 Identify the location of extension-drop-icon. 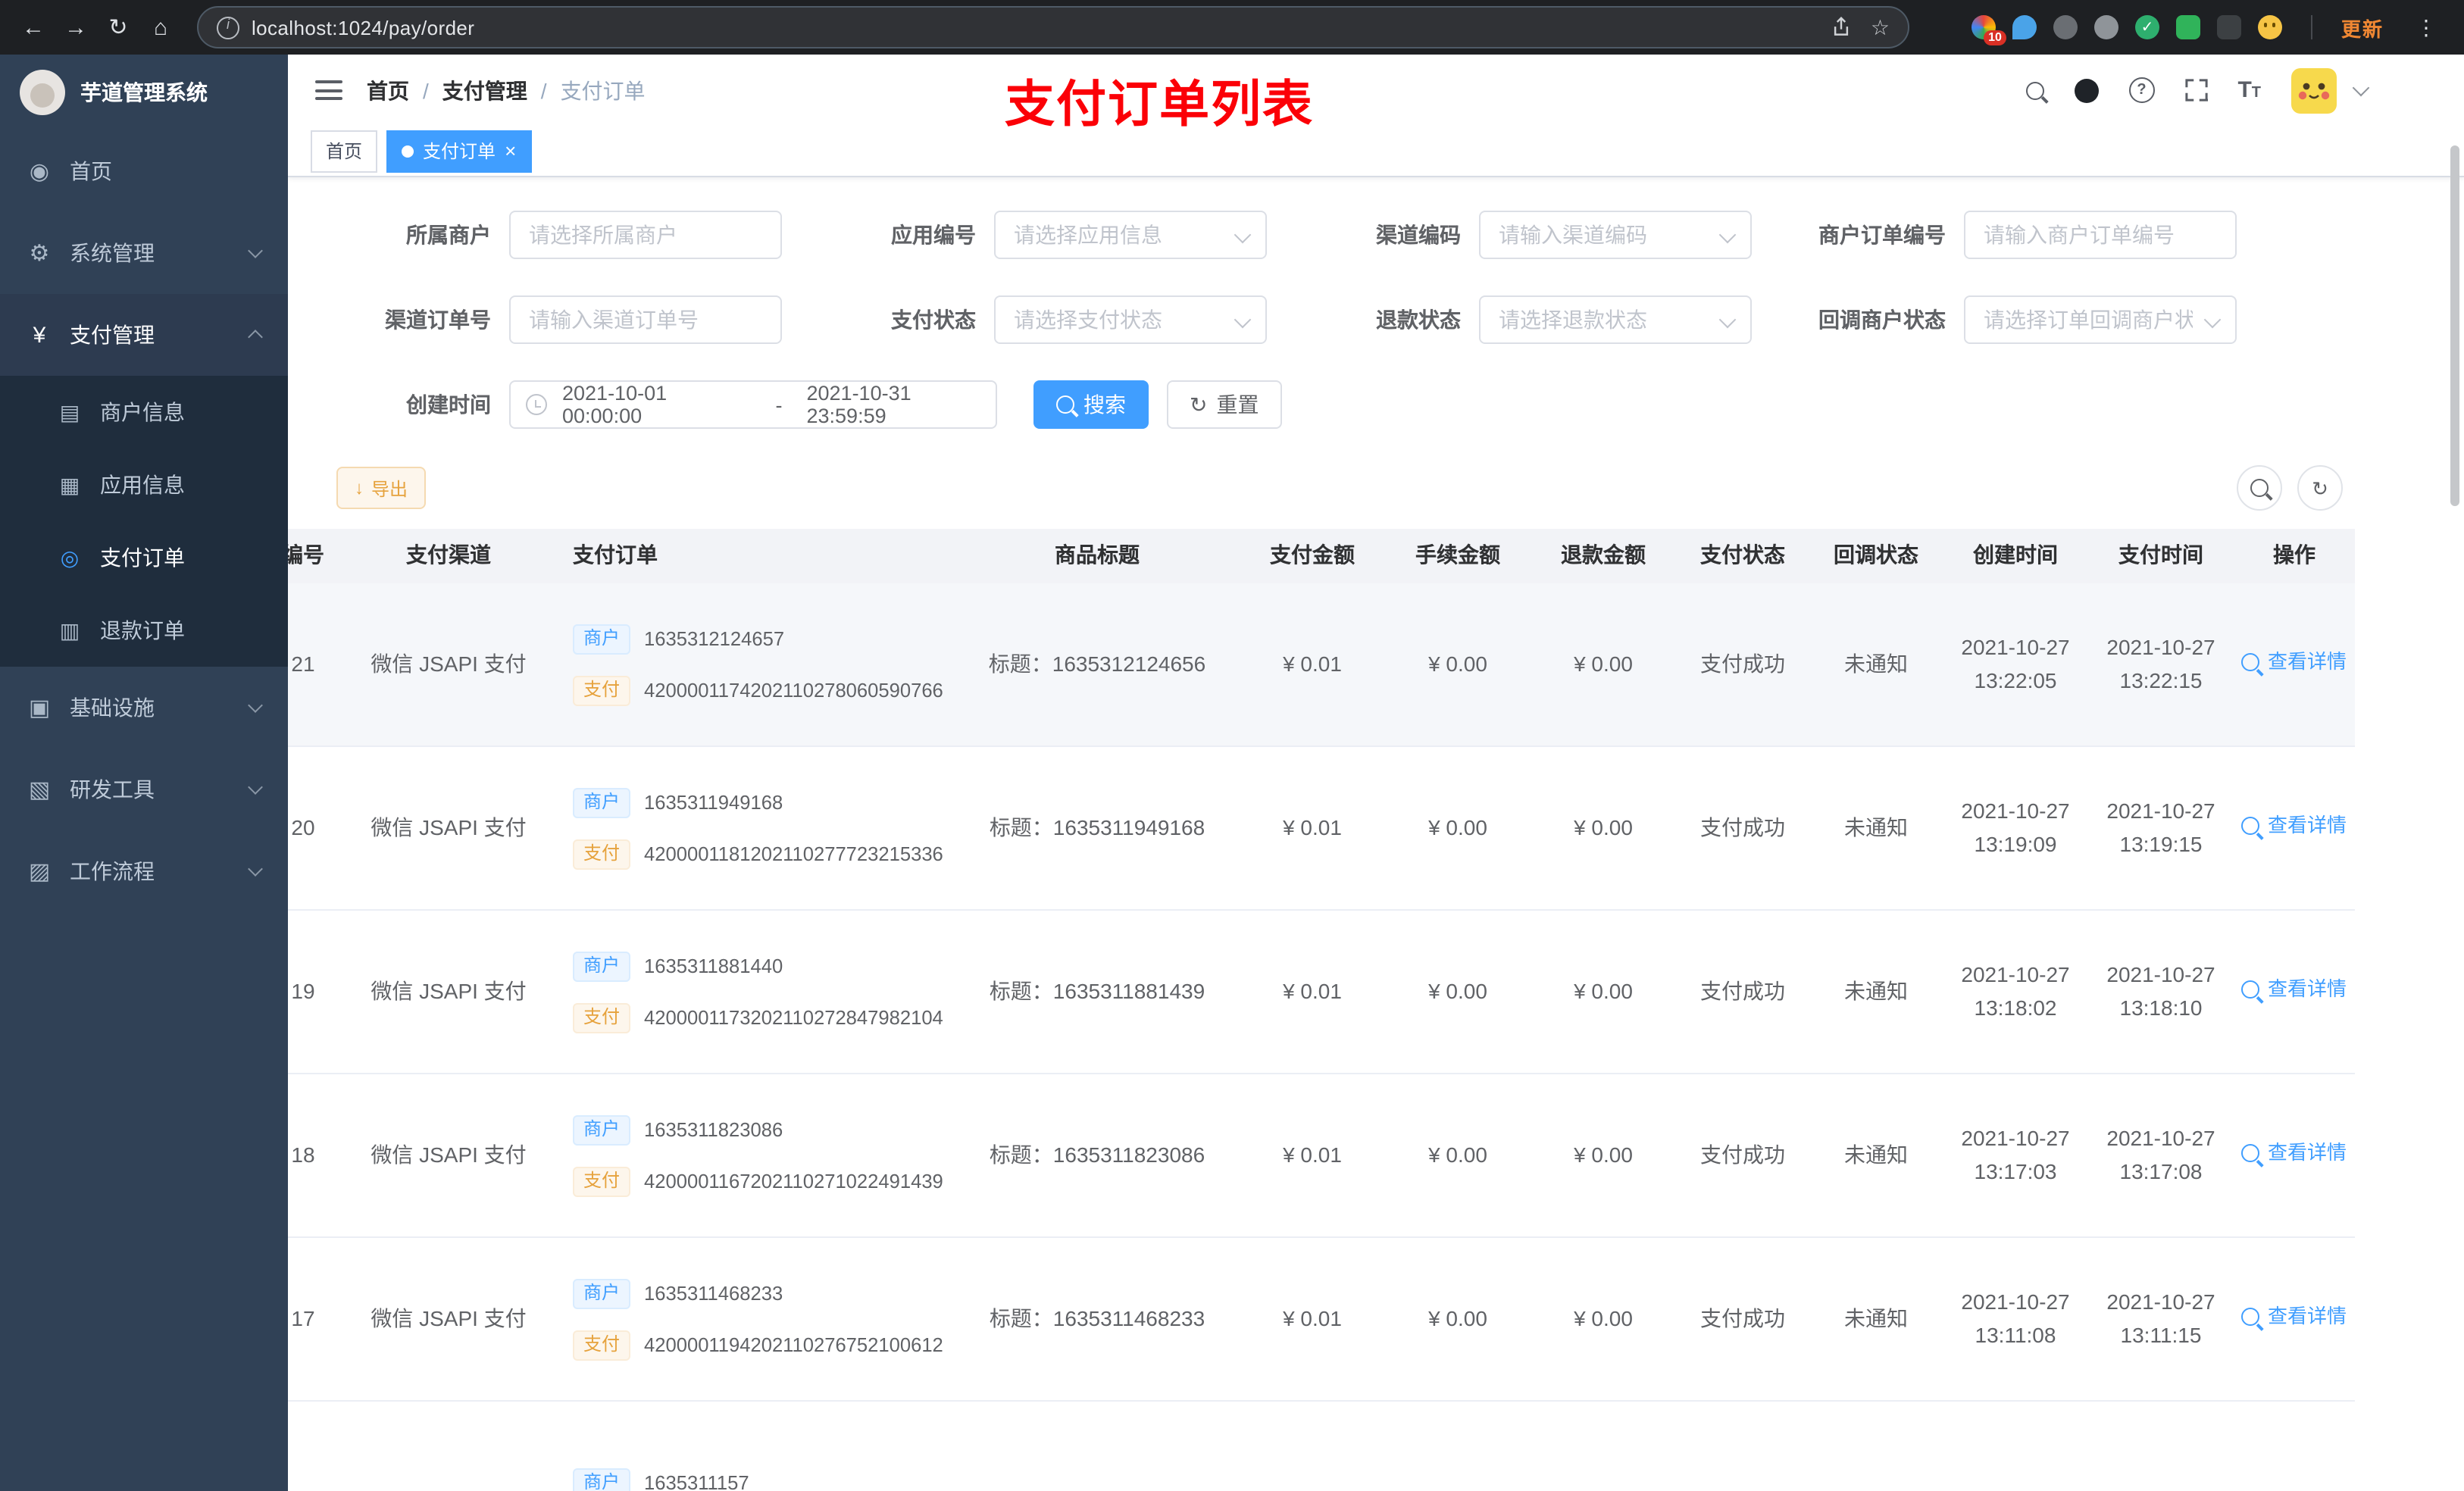
(2024, 27).